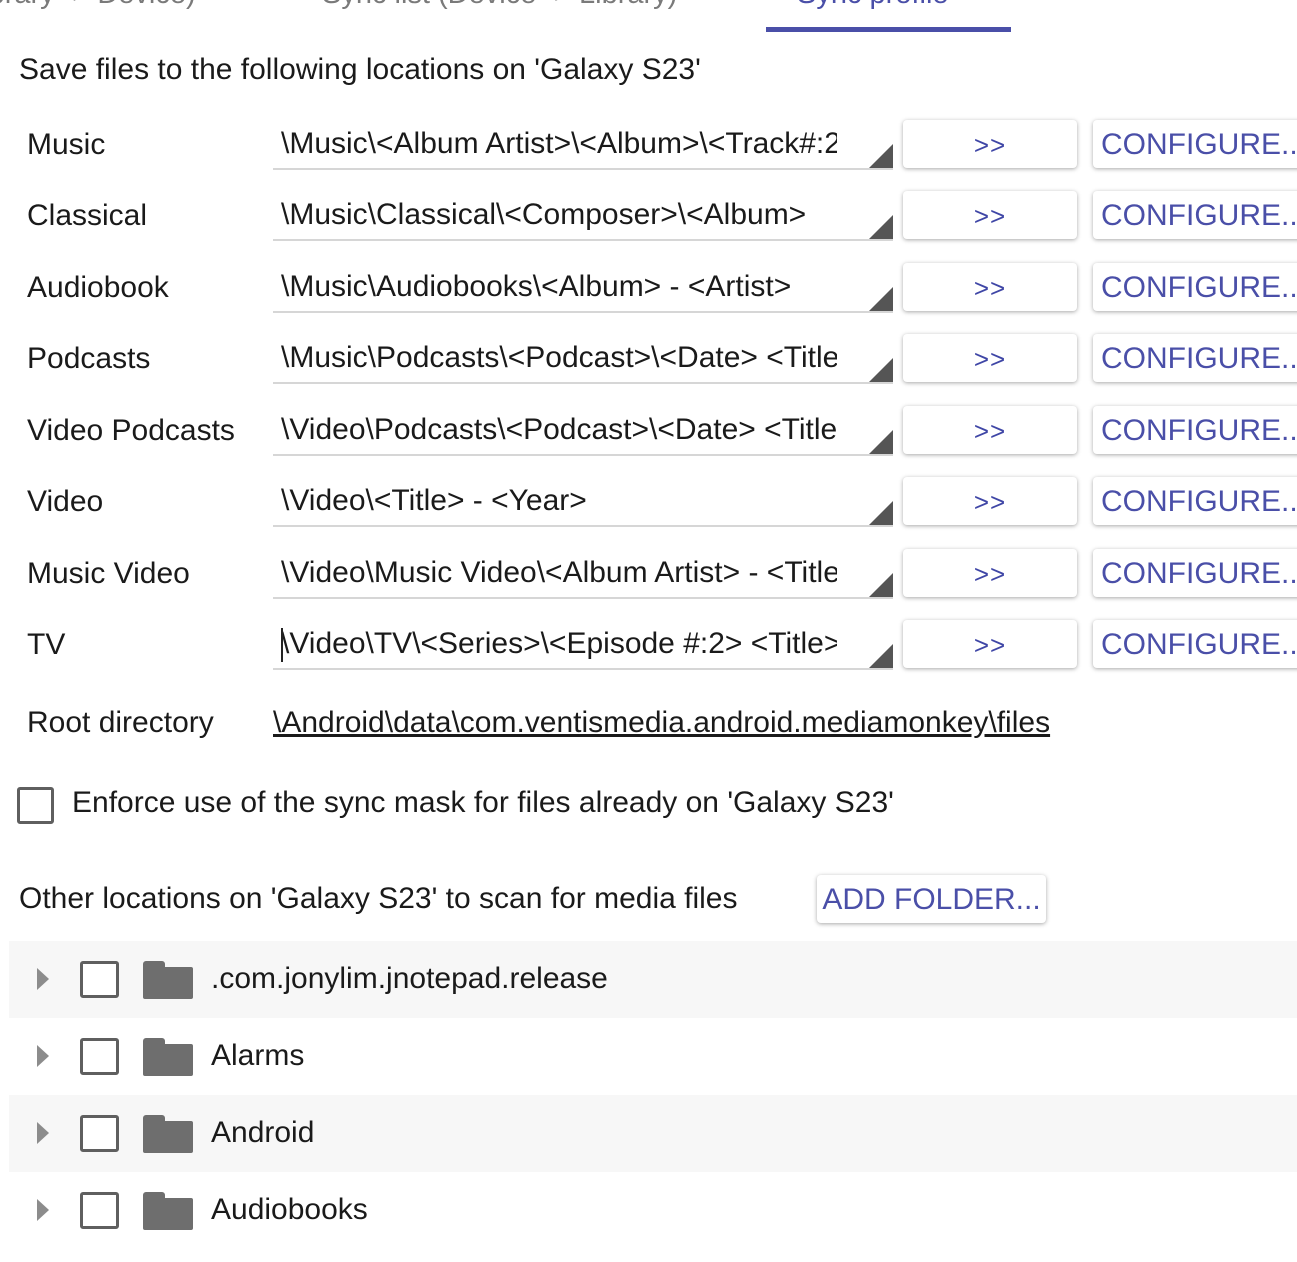  I want to click on sync-mask-text: \Video\TV\<Series>\<Episode #:2> <Title>, so click(559, 643).